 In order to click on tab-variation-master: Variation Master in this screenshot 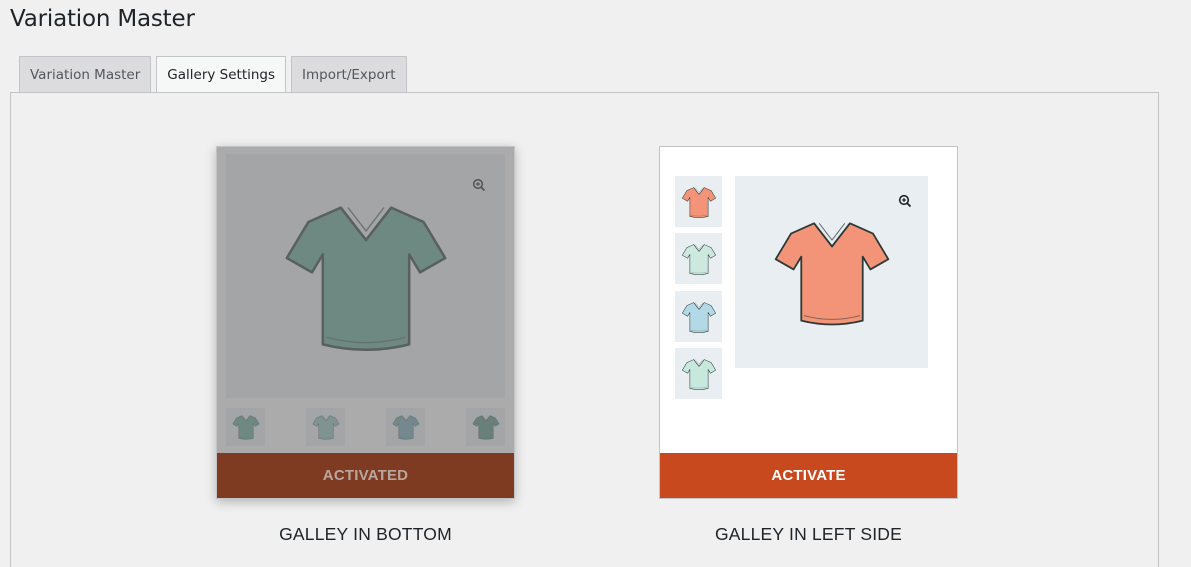, I will do `click(85, 74)`.